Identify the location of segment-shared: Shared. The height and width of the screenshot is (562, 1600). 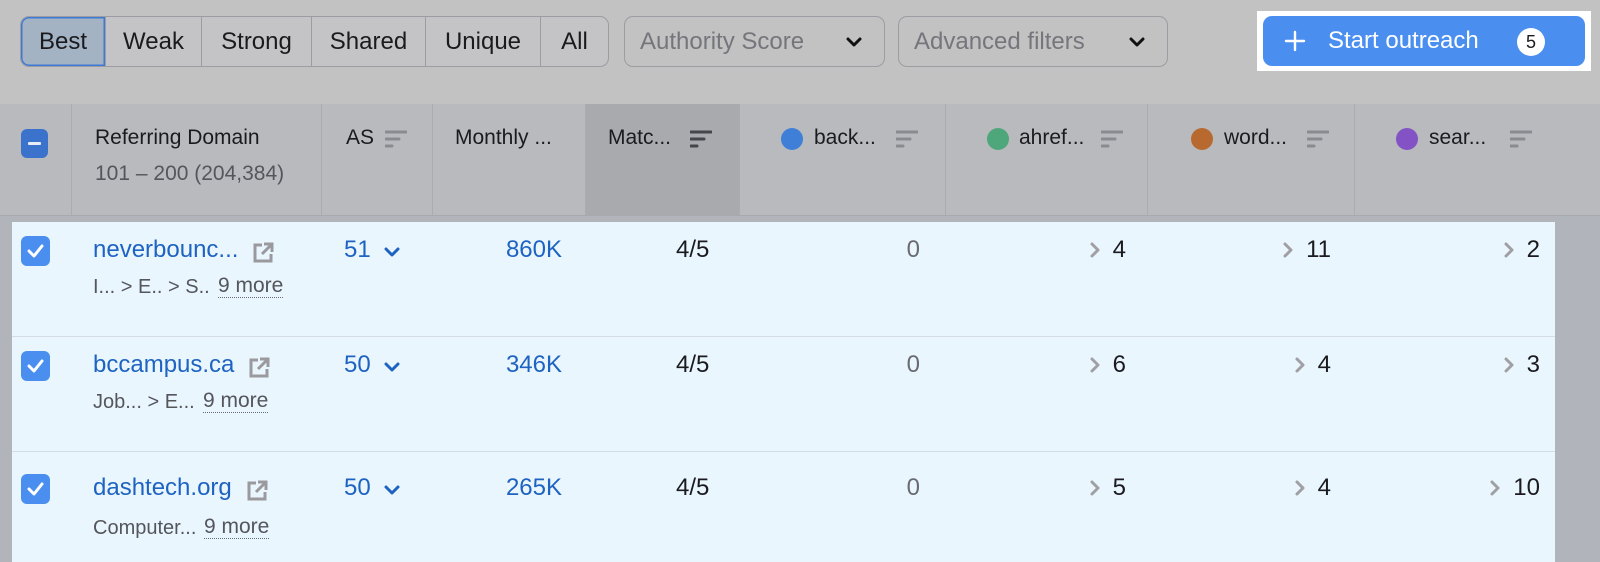
(368, 41).